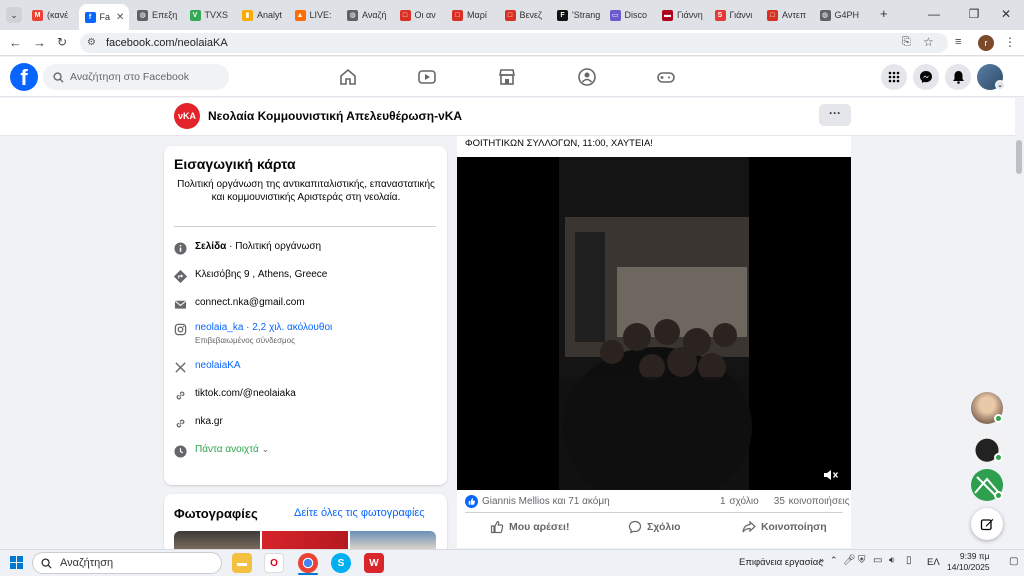 The image size is (1024, 576). Describe the element at coordinates (39, 42) in the screenshot. I see `forward-icon: →` at that location.